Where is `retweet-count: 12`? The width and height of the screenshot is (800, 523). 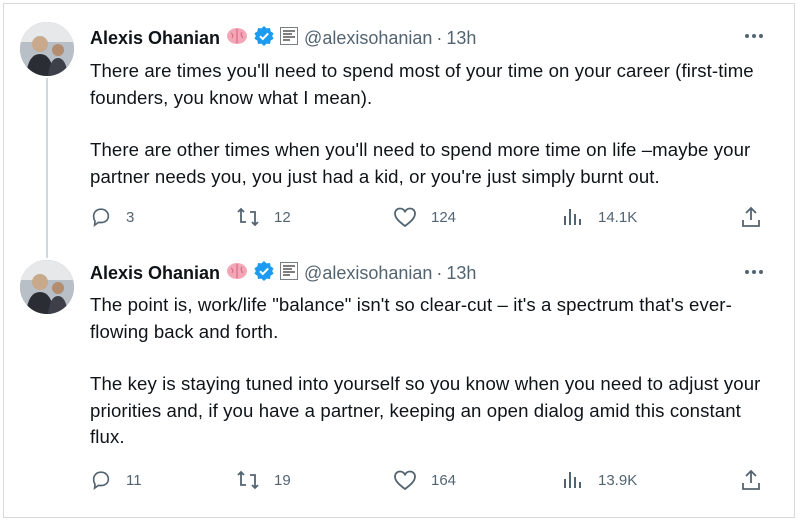
retweet-count: 12 is located at coordinates (282, 217).